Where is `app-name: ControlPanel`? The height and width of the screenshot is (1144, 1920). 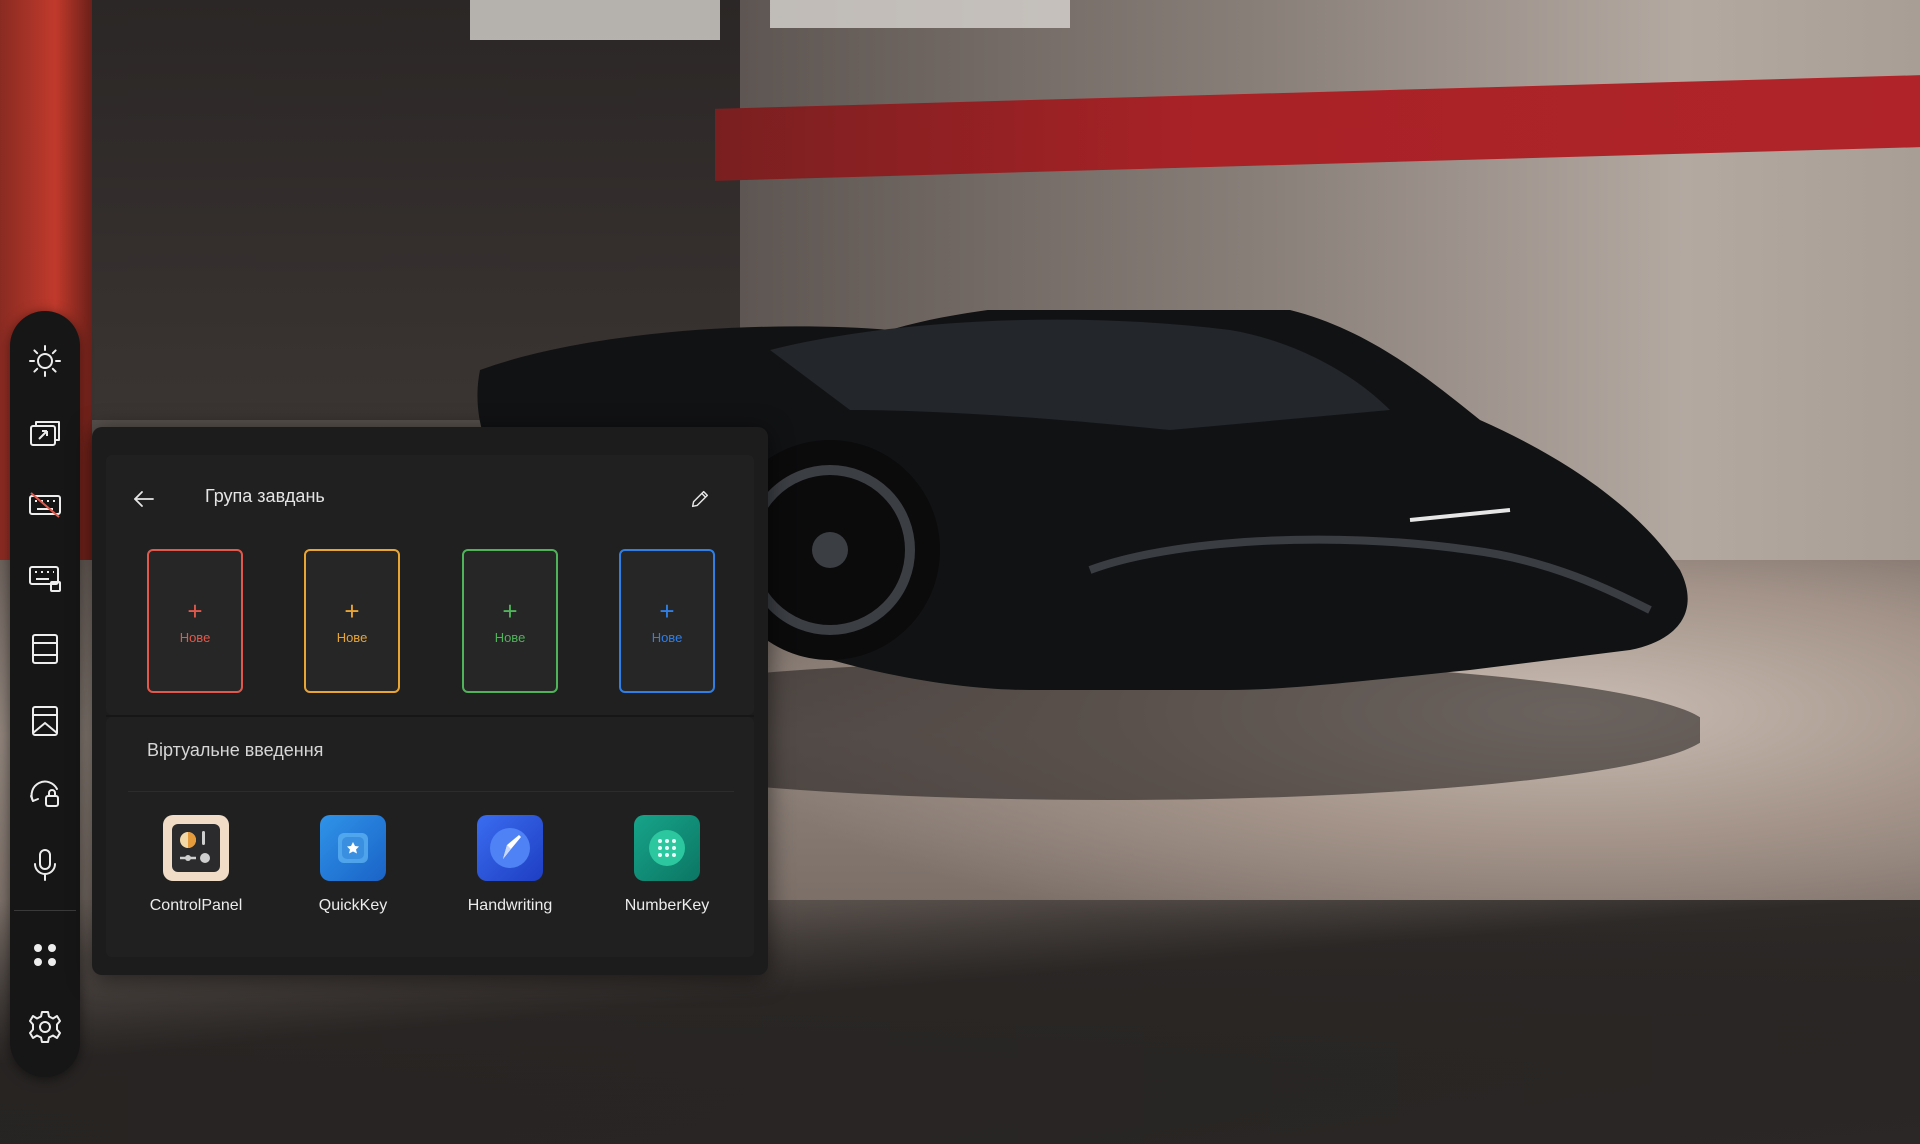 app-name: ControlPanel is located at coordinates (196, 905).